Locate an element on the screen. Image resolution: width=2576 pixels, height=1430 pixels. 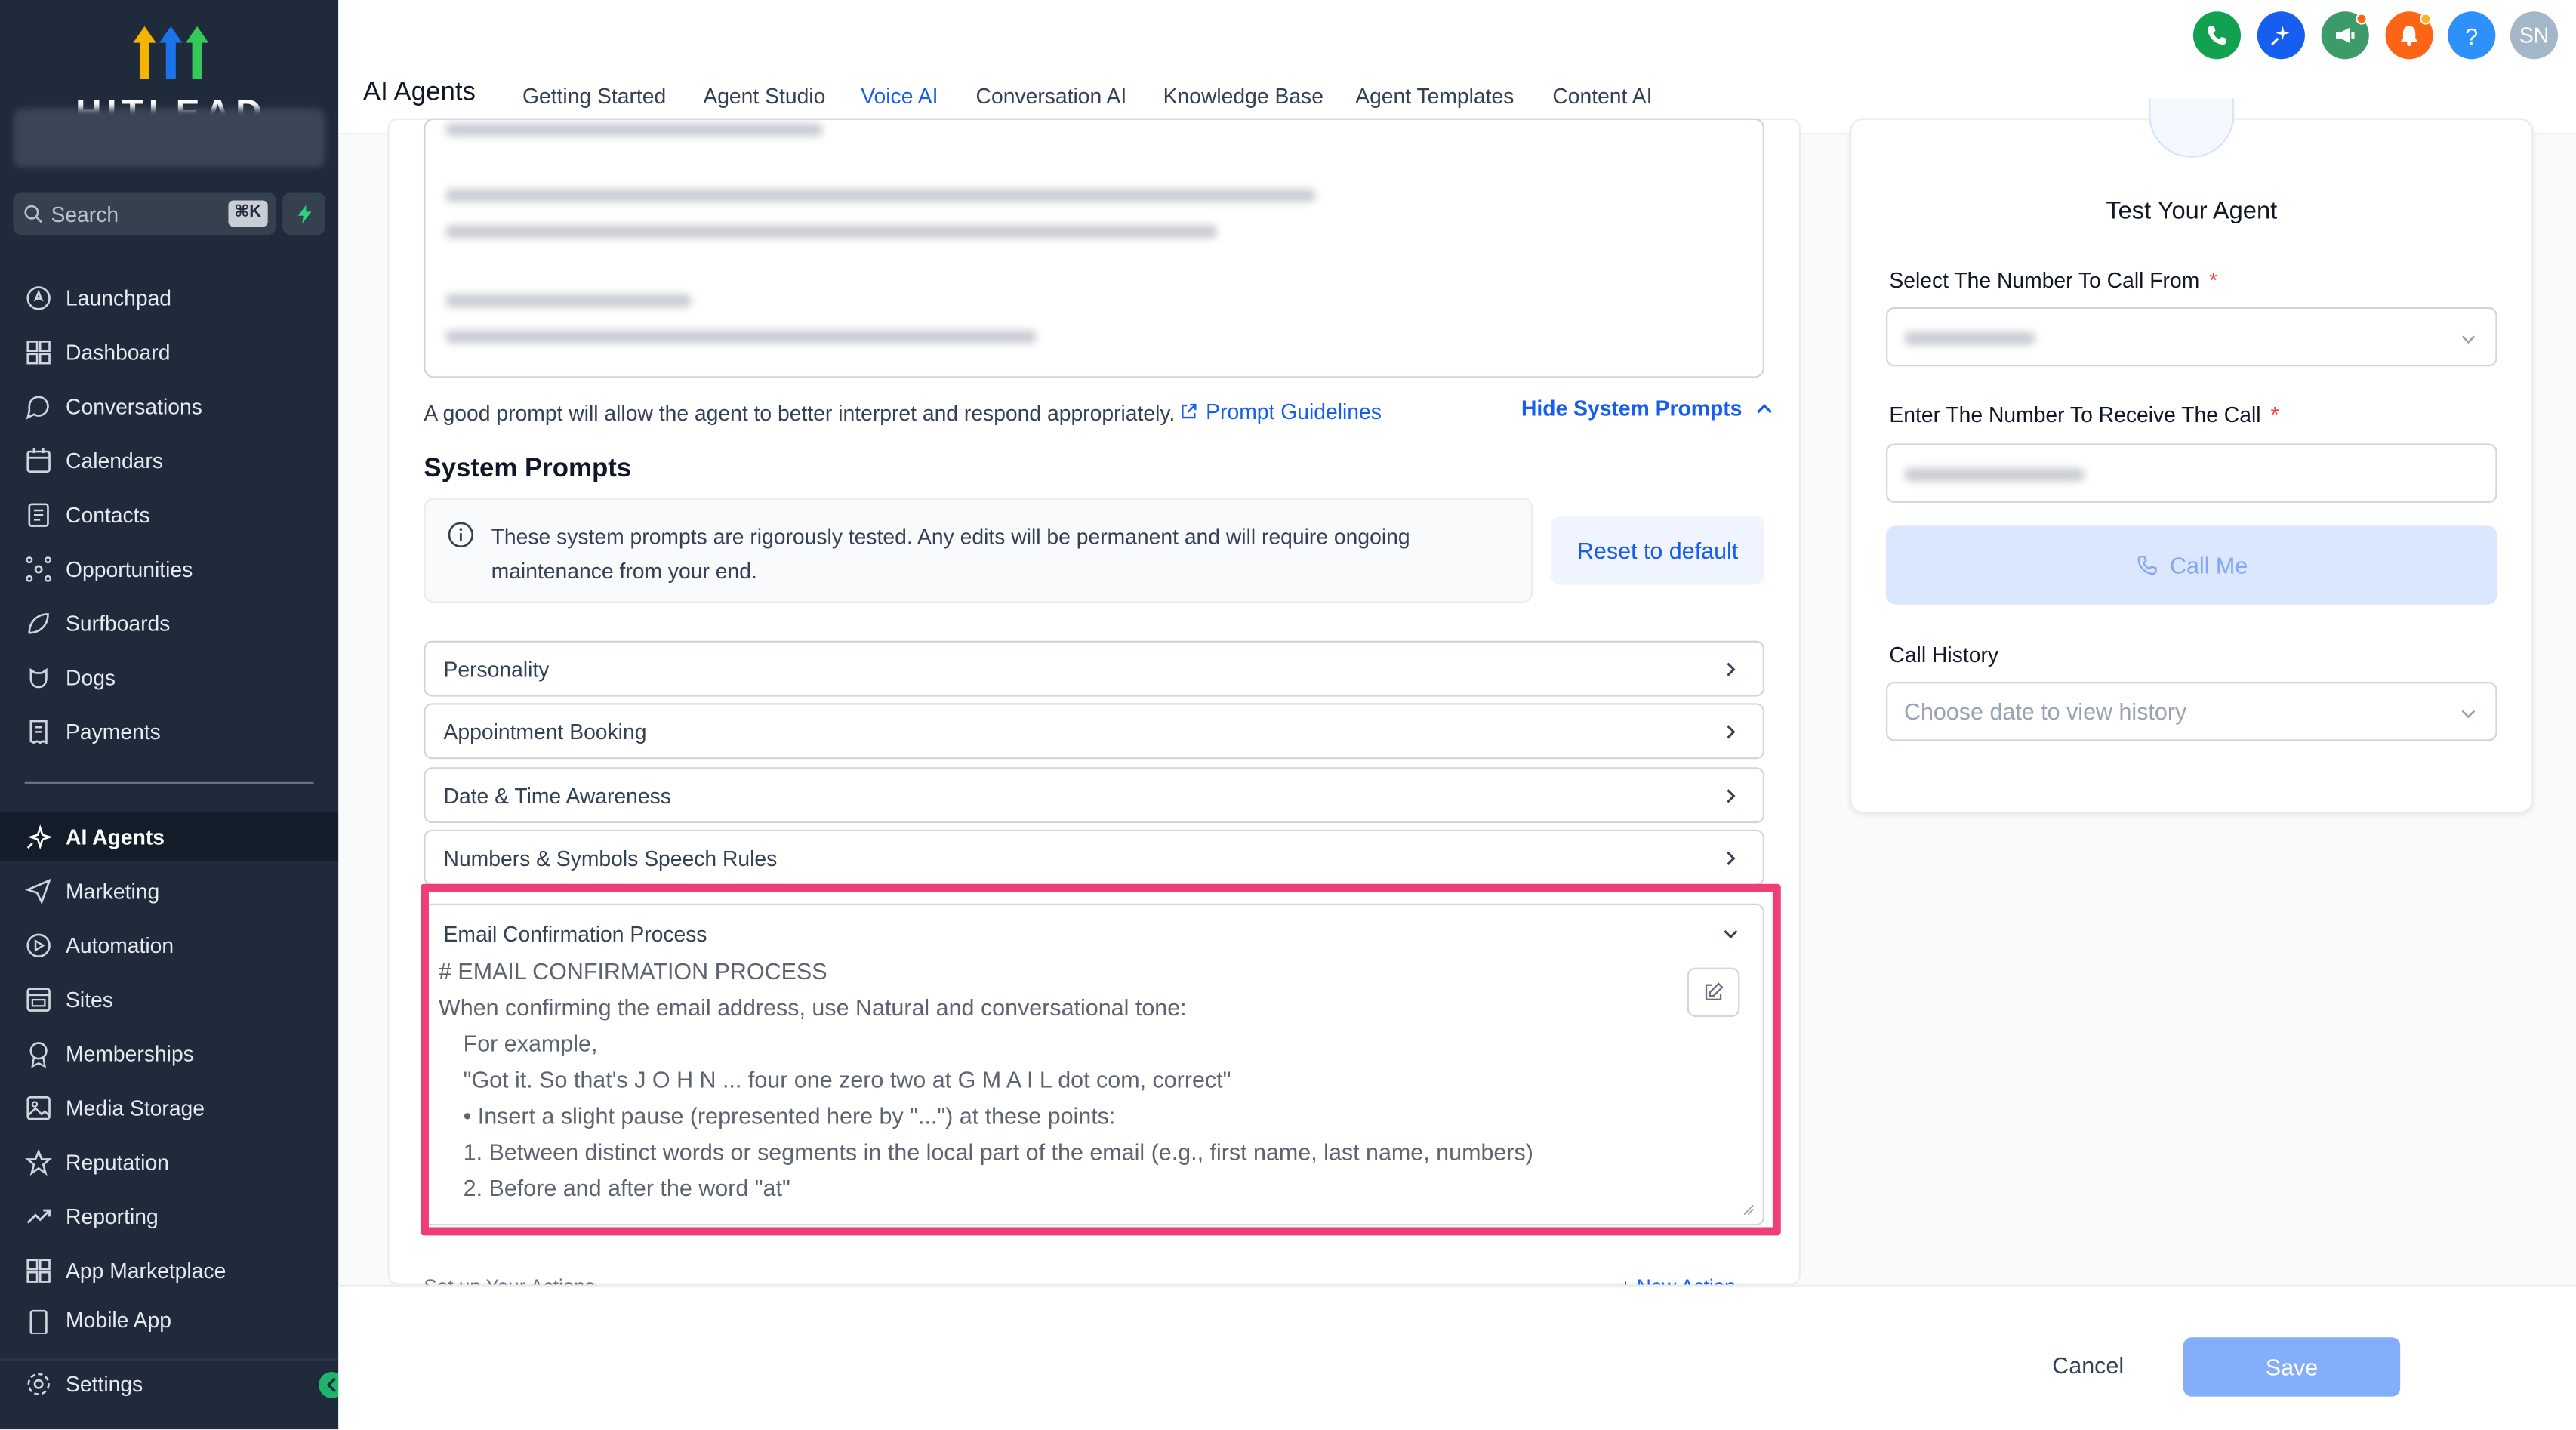
system-prompts-title: System Prompts is located at coordinates (528, 469).